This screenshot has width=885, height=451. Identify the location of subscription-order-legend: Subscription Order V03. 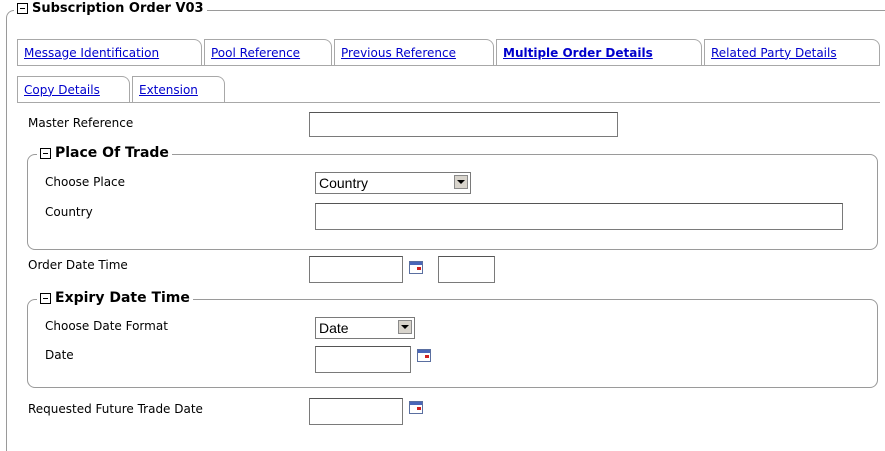
(110, 8).